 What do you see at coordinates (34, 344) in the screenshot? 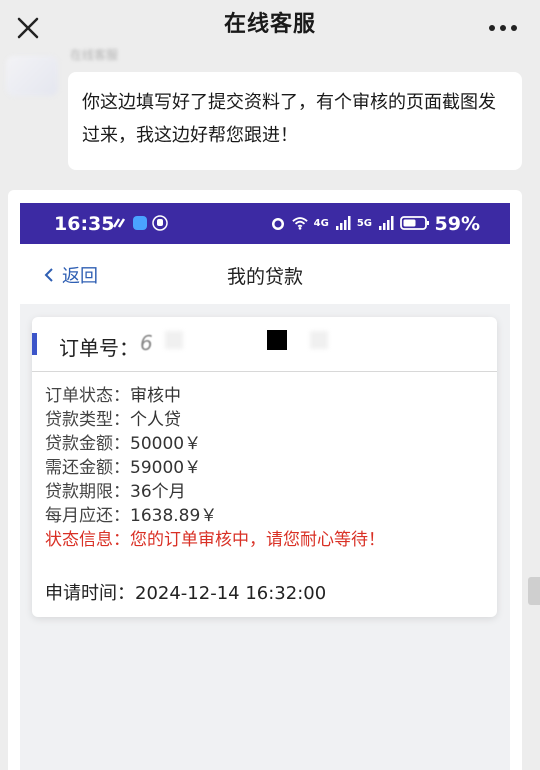
I see `order-header-accent` at bounding box center [34, 344].